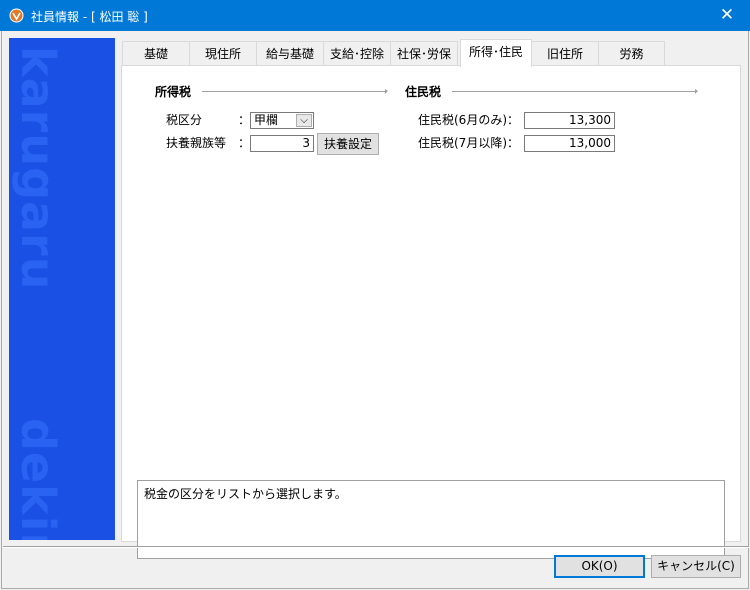 Image resolution: width=750 pixels, height=590 pixels. What do you see at coordinates (599, 566) in the screenshot?
I see `ok-button: OK(O)` at bounding box center [599, 566].